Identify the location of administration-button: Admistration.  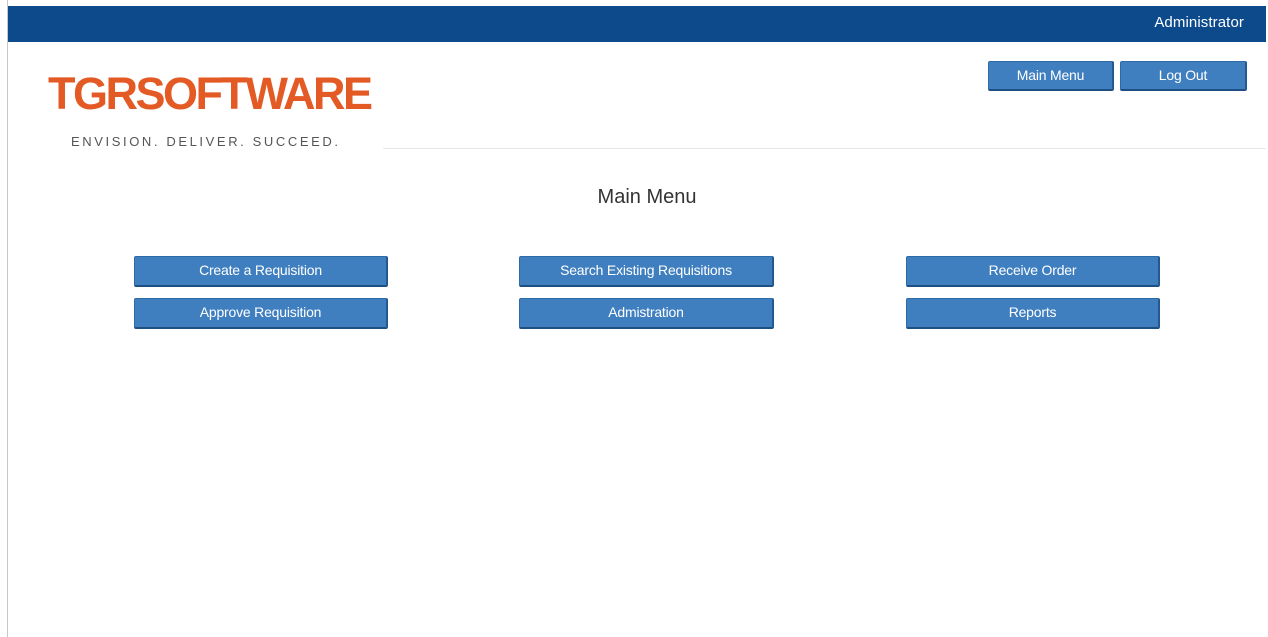
(646, 313).